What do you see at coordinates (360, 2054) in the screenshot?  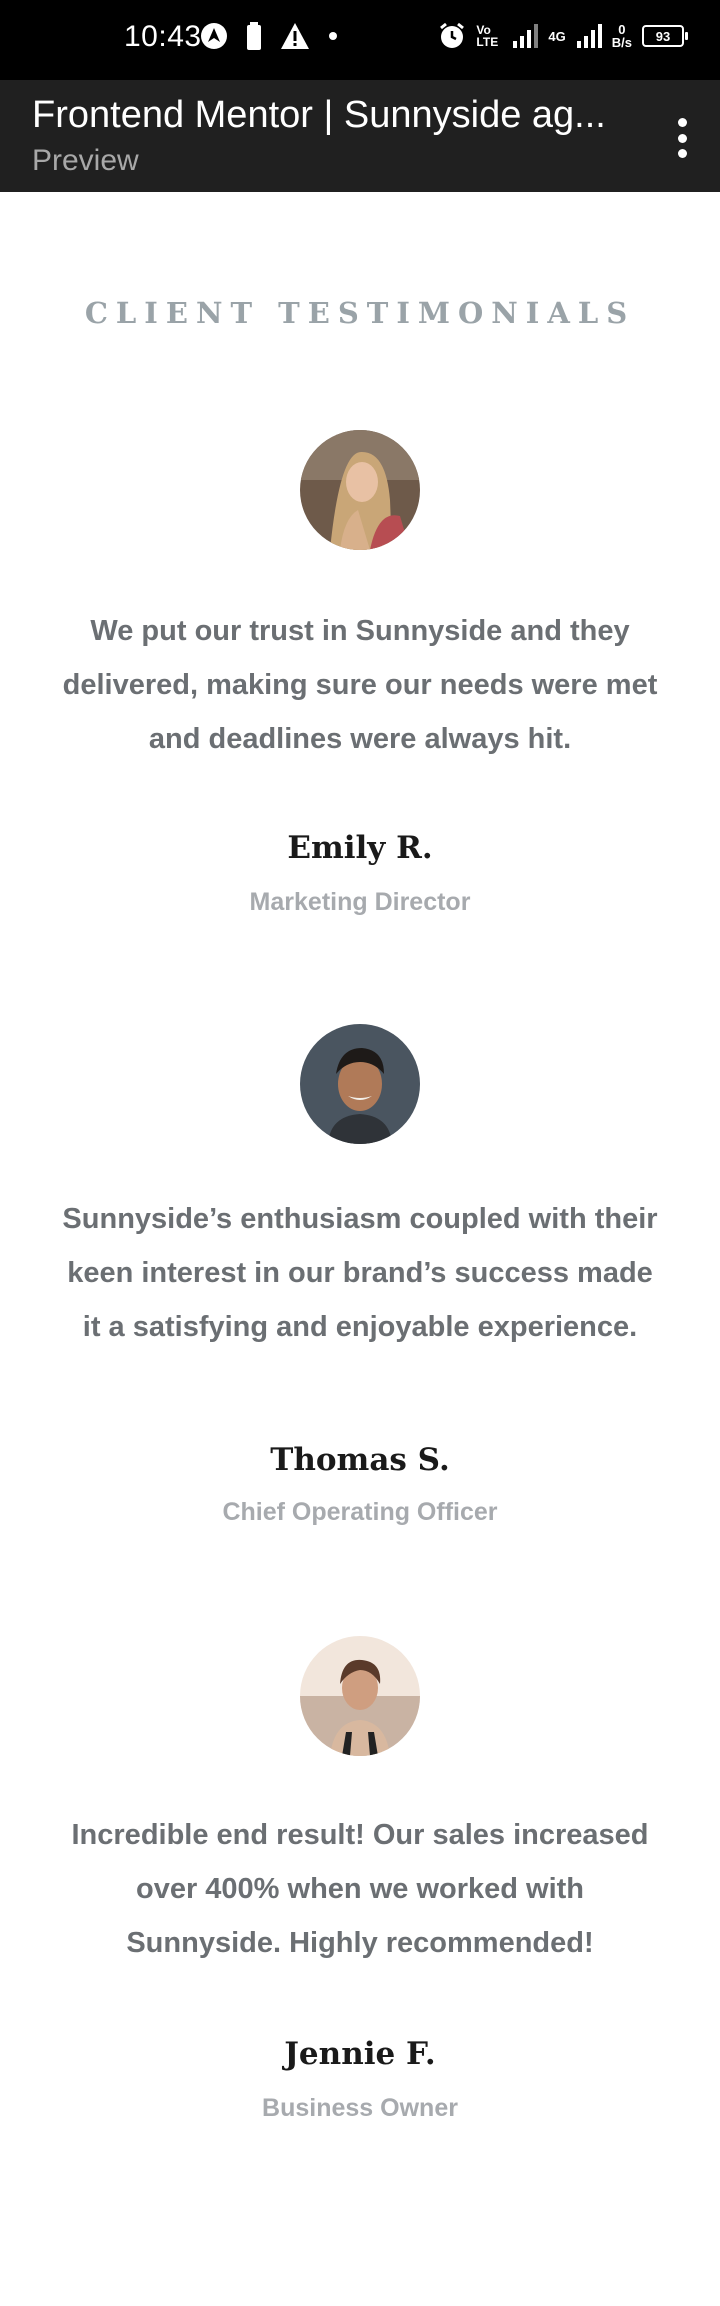 I see `testimonial-name: Jennie F.` at bounding box center [360, 2054].